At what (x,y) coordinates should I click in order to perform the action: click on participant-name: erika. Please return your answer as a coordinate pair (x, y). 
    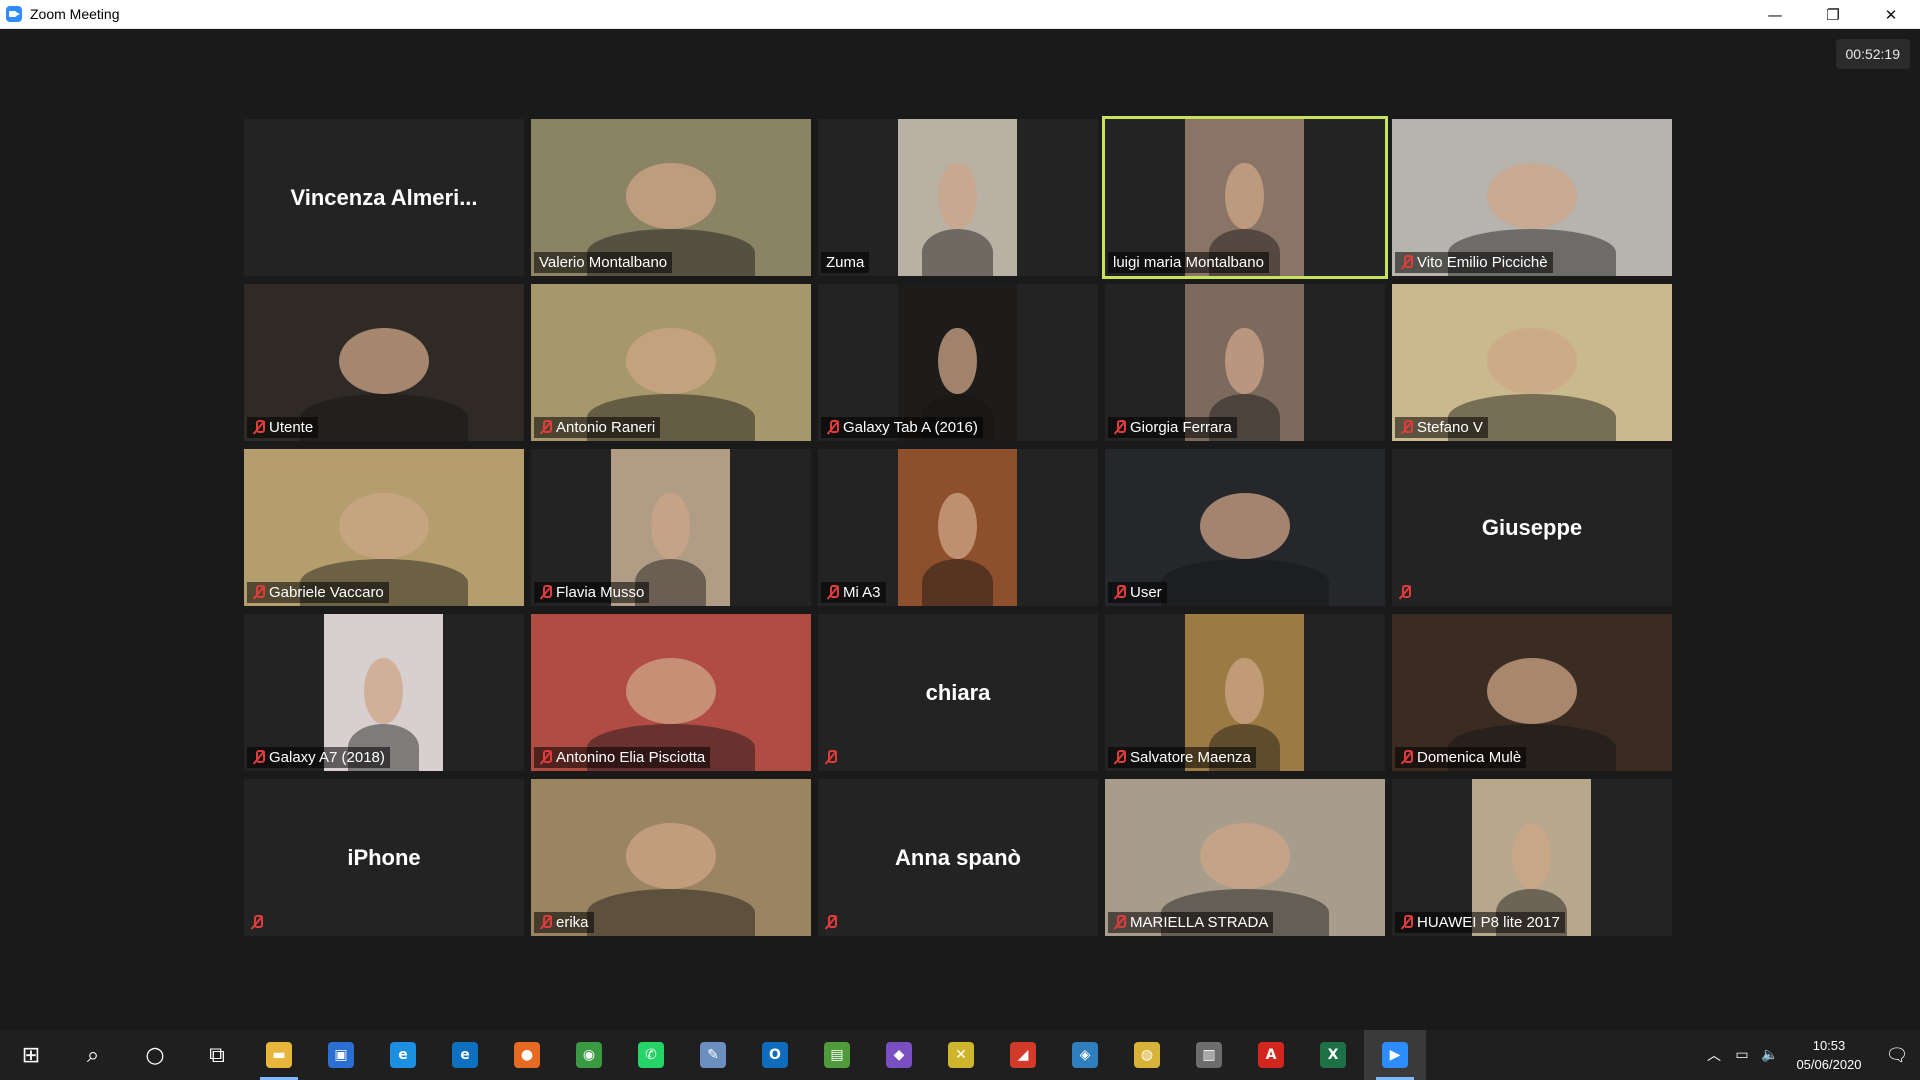
    Looking at the image, I should click on (572, 922).